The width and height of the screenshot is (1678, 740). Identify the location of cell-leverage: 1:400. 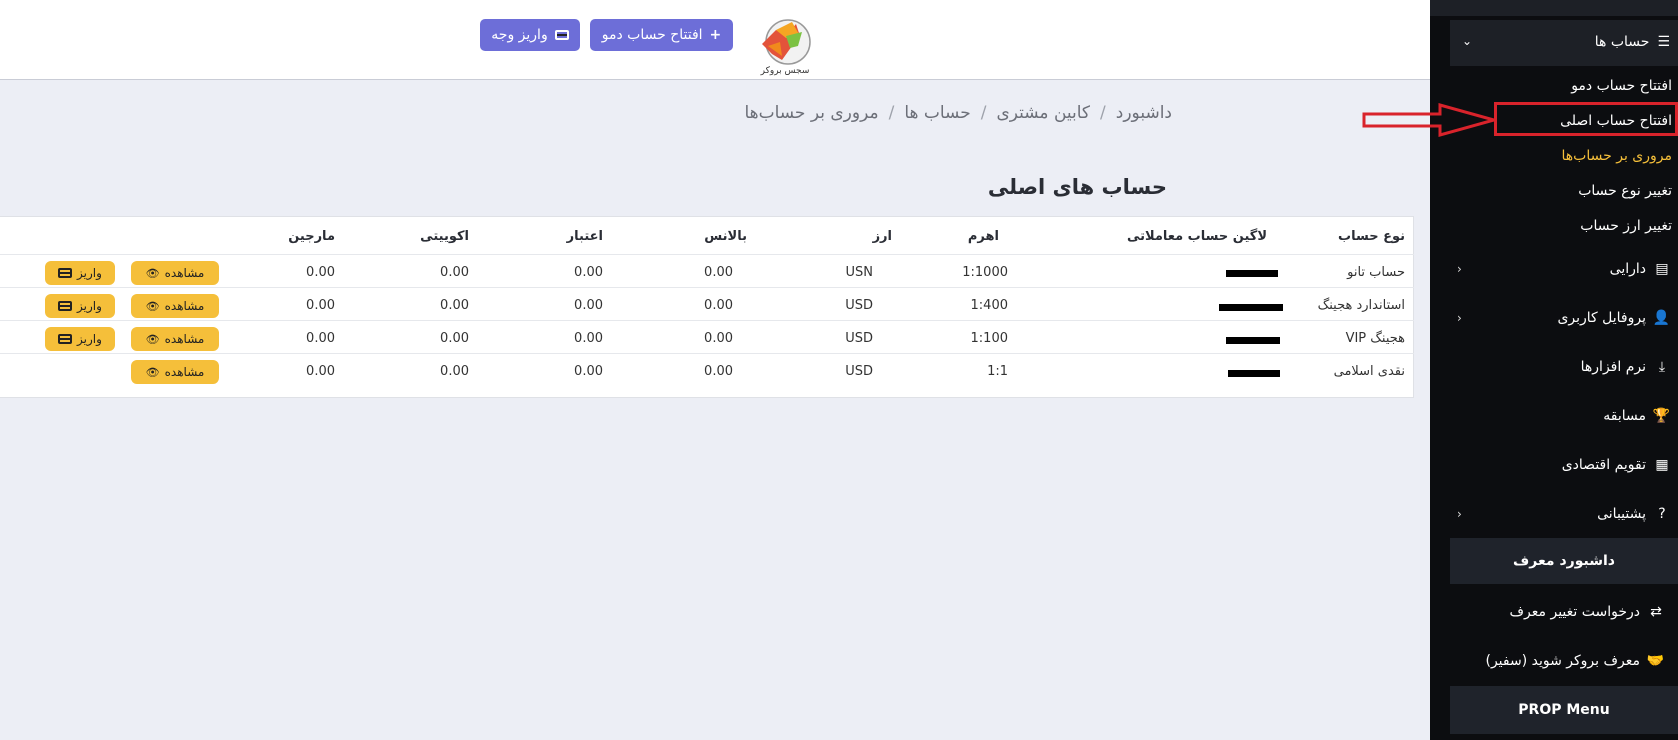
(989, 305).